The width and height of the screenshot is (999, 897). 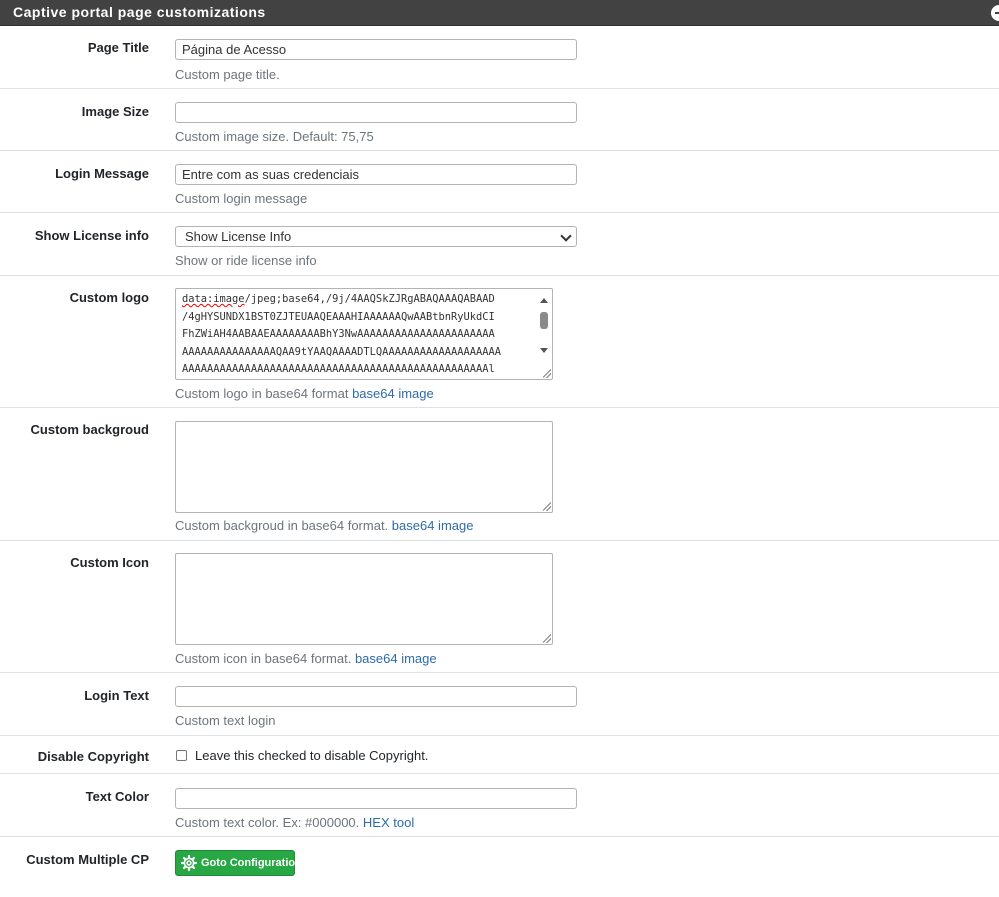 I want to click on custom-icon-textarea, so click(x=364, y=599).